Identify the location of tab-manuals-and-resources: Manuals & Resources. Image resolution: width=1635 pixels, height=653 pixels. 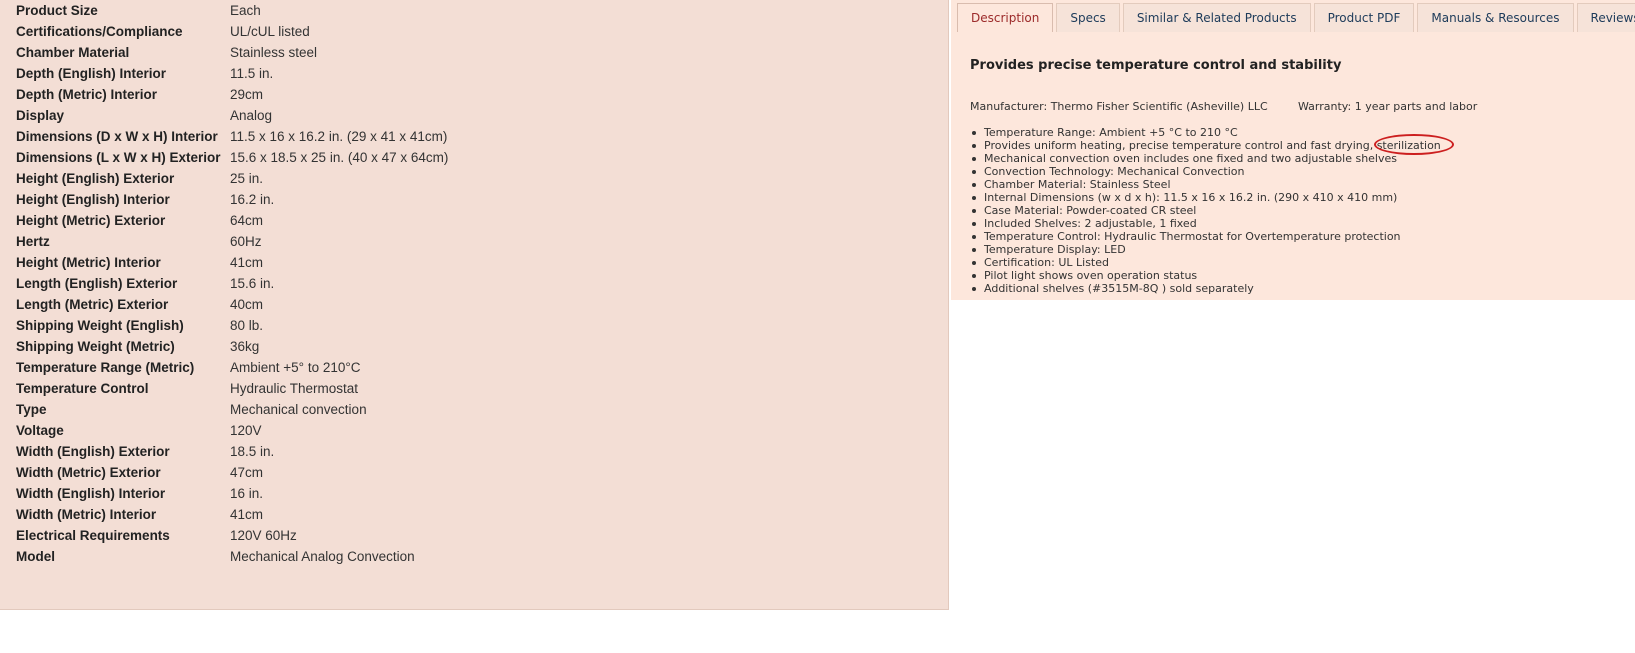
(1495, 17).